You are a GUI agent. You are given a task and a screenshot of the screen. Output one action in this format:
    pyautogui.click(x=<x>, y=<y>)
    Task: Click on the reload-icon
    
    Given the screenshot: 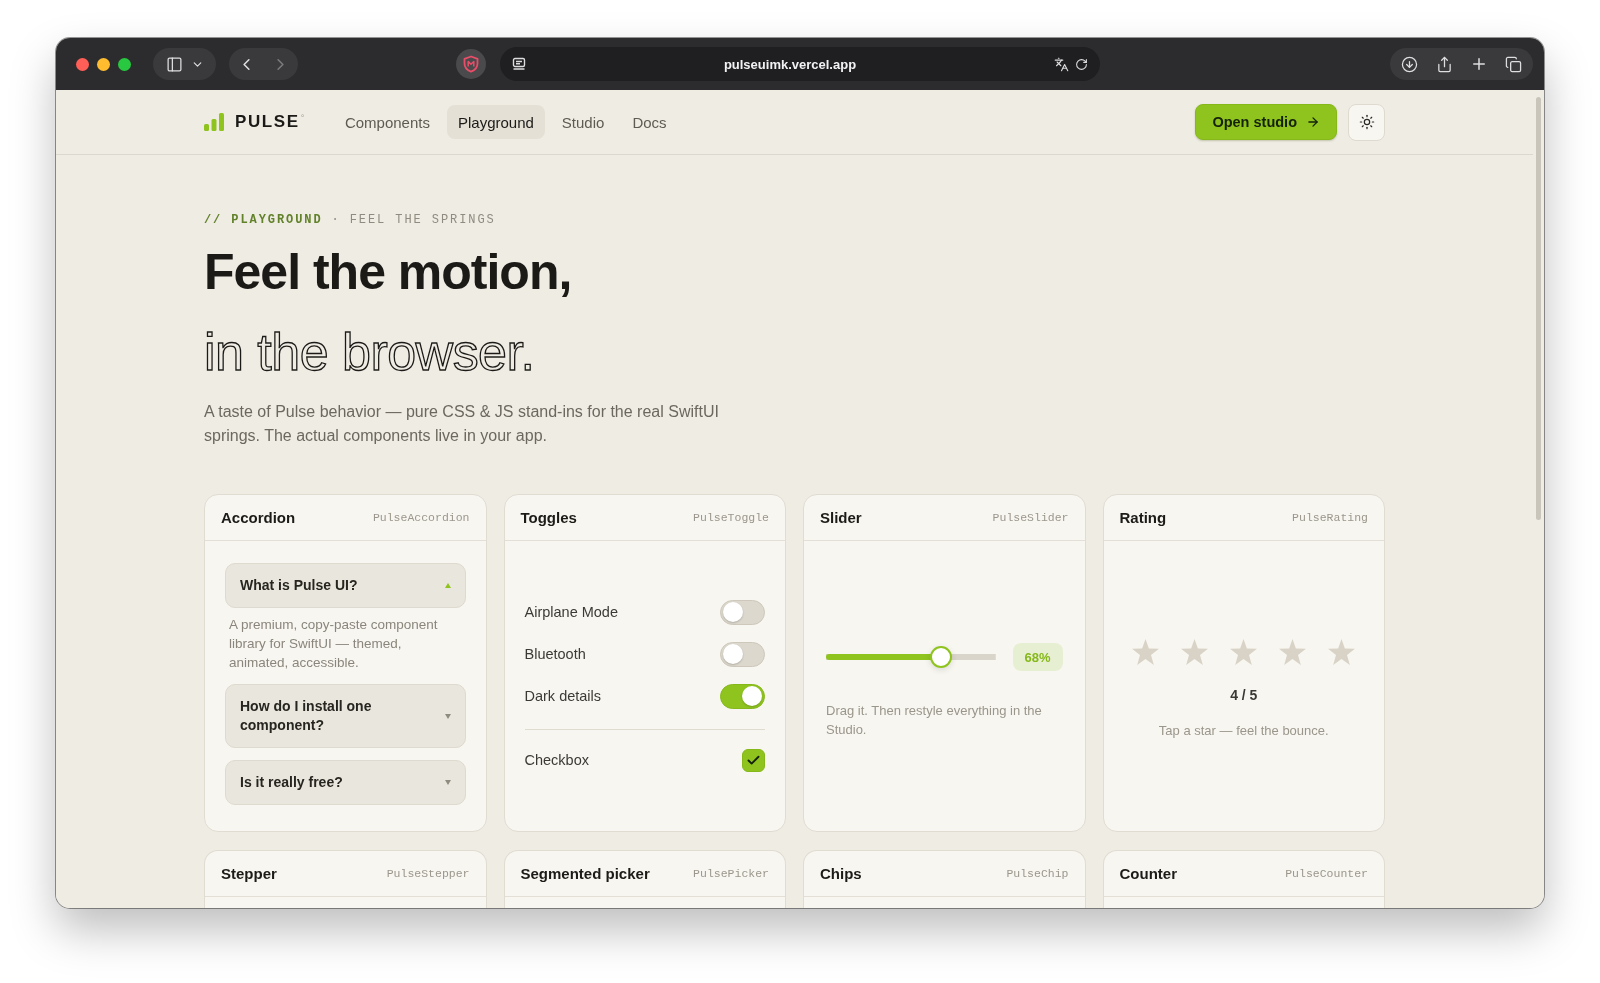 What is the action you would take?
    pyautogui.click(x=1081, y=64)
    